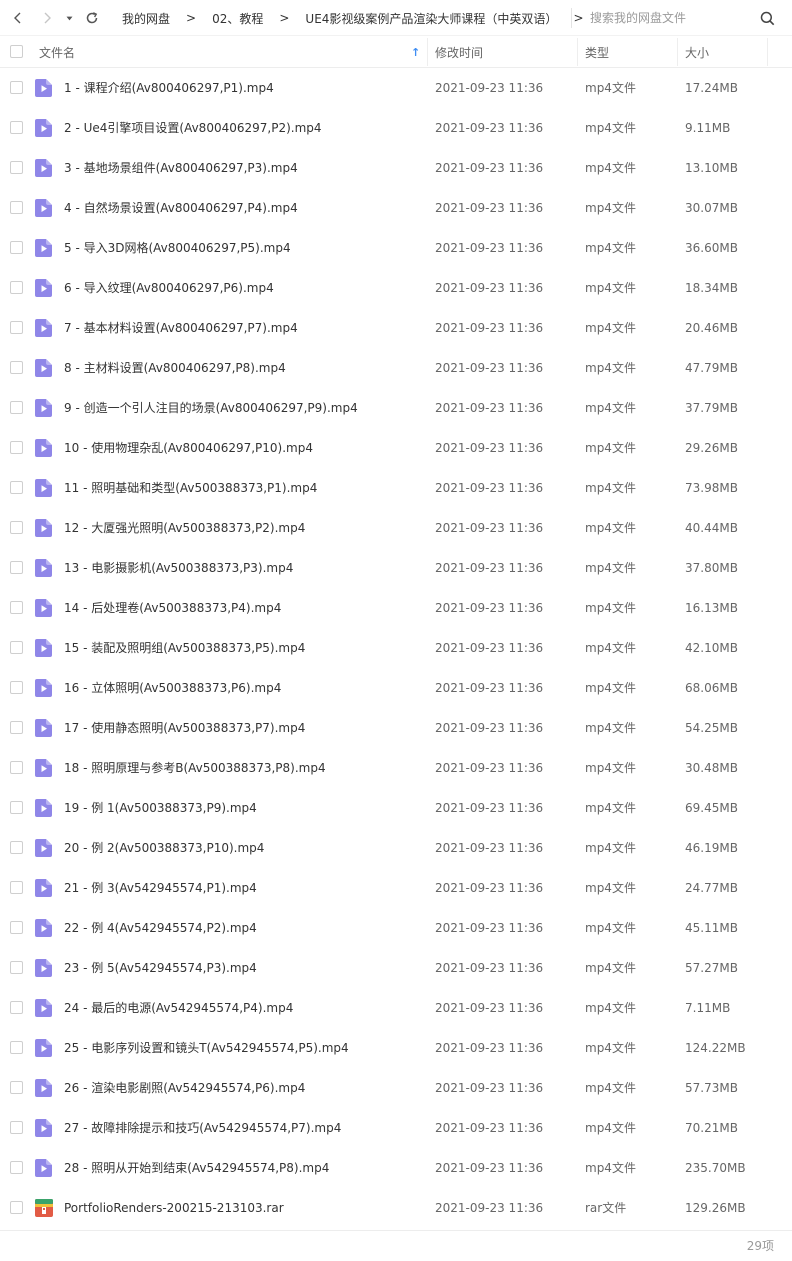 Image resolution: width=792 pixels, height=1261 pixels. Describe the element at coordinates (69, 18) in the screenshot. I see `history-dropdown-button` at that location.